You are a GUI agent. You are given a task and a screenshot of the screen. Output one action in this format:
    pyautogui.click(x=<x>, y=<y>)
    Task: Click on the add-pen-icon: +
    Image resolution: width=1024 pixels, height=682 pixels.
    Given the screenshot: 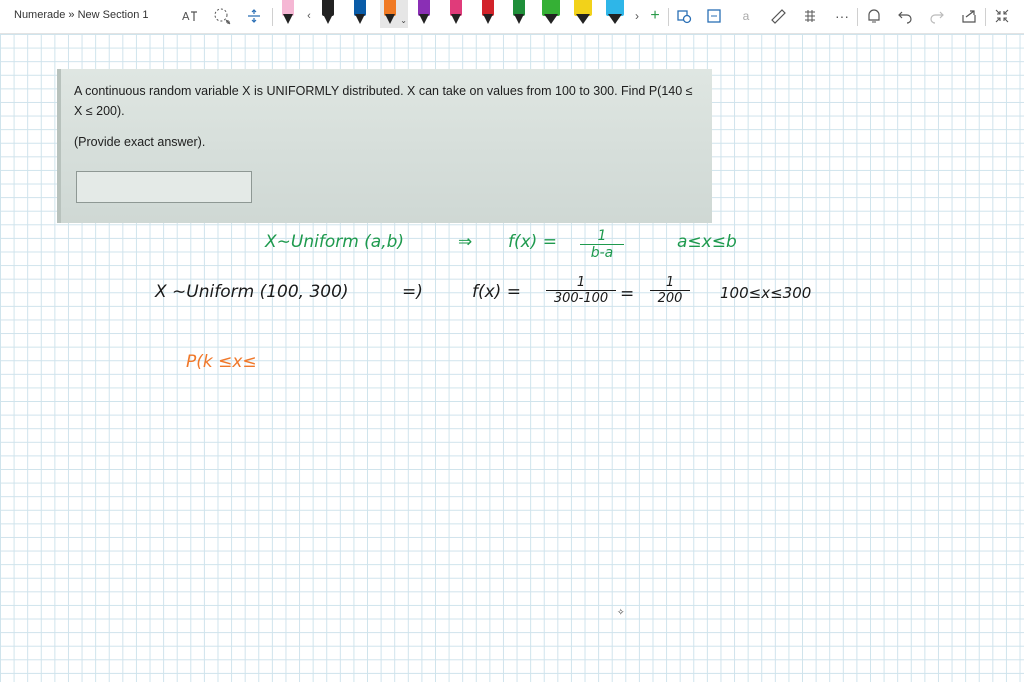 What is the action you would take?
    pyautogui.click(x=655, y=16)
    